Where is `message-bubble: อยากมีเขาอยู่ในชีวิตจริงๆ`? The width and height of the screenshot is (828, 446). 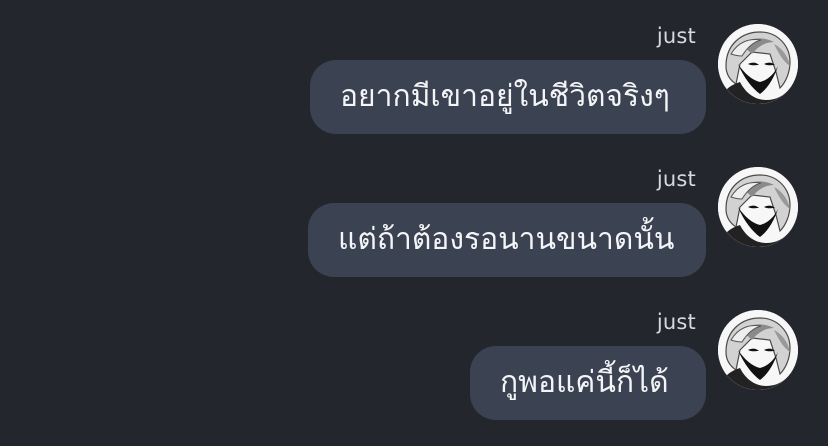
message-bubble: อยากมีเขาอยู่ในชีวิตจริงๆ is located at coordinates (508, 97).